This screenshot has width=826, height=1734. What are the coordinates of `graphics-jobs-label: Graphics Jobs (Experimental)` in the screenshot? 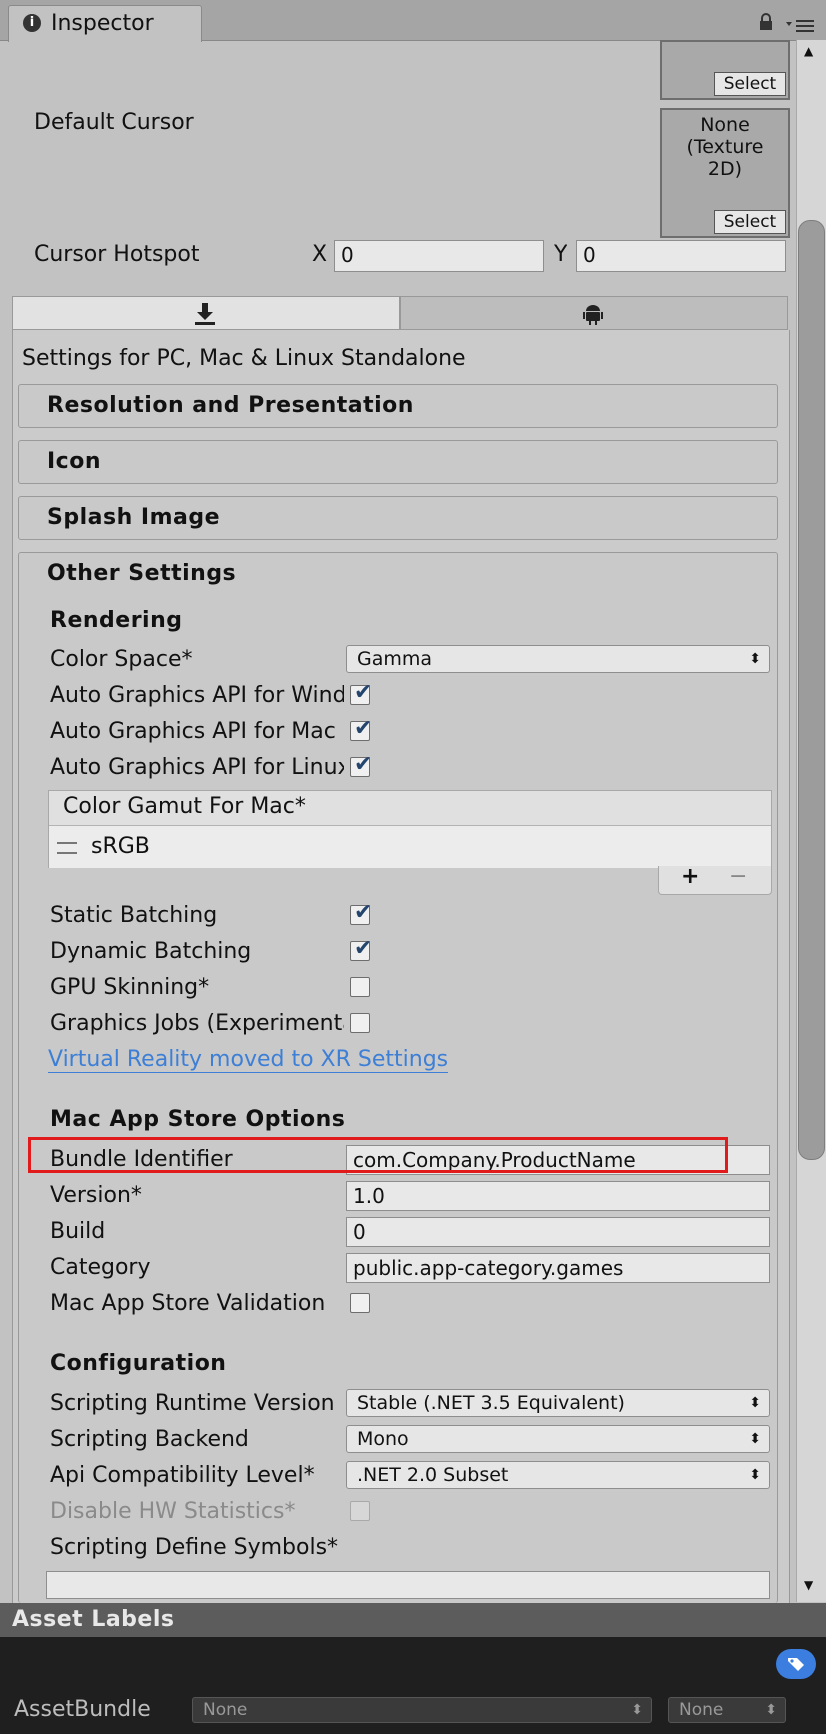 It's located at (197, 1023).